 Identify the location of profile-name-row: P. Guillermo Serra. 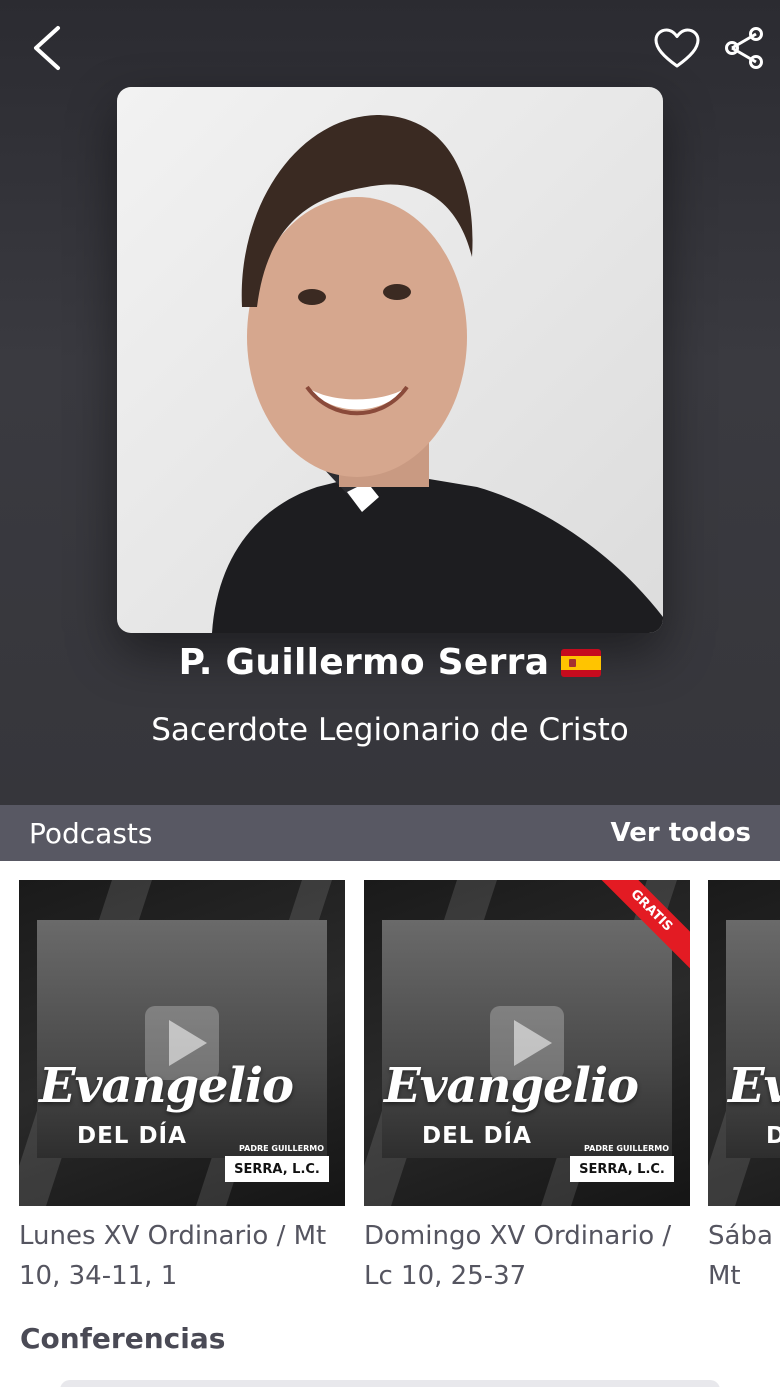
(390, 662).